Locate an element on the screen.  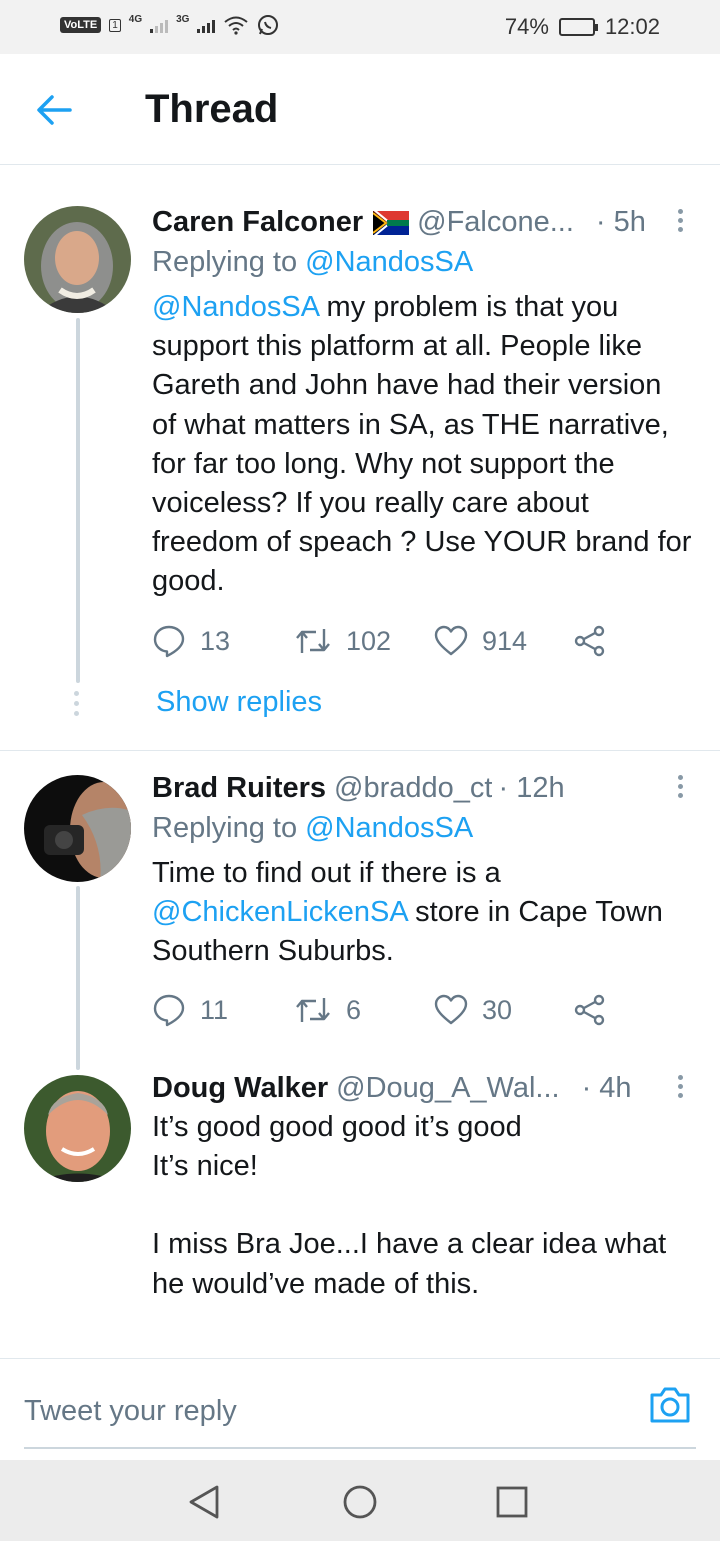
camera-icon is located at coordinates (670, 1405).